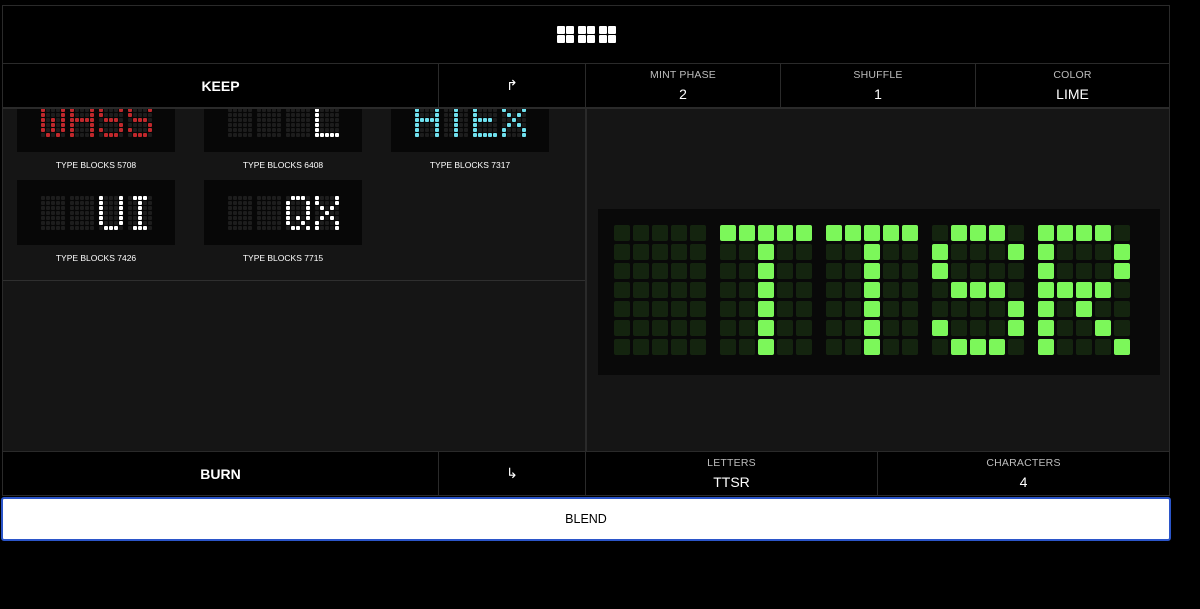  What do you see at coordinates (283, 139) in the screenshot?
I see `block-card: TYPE BLOCKS 6408` at bounding box center [283, 139].